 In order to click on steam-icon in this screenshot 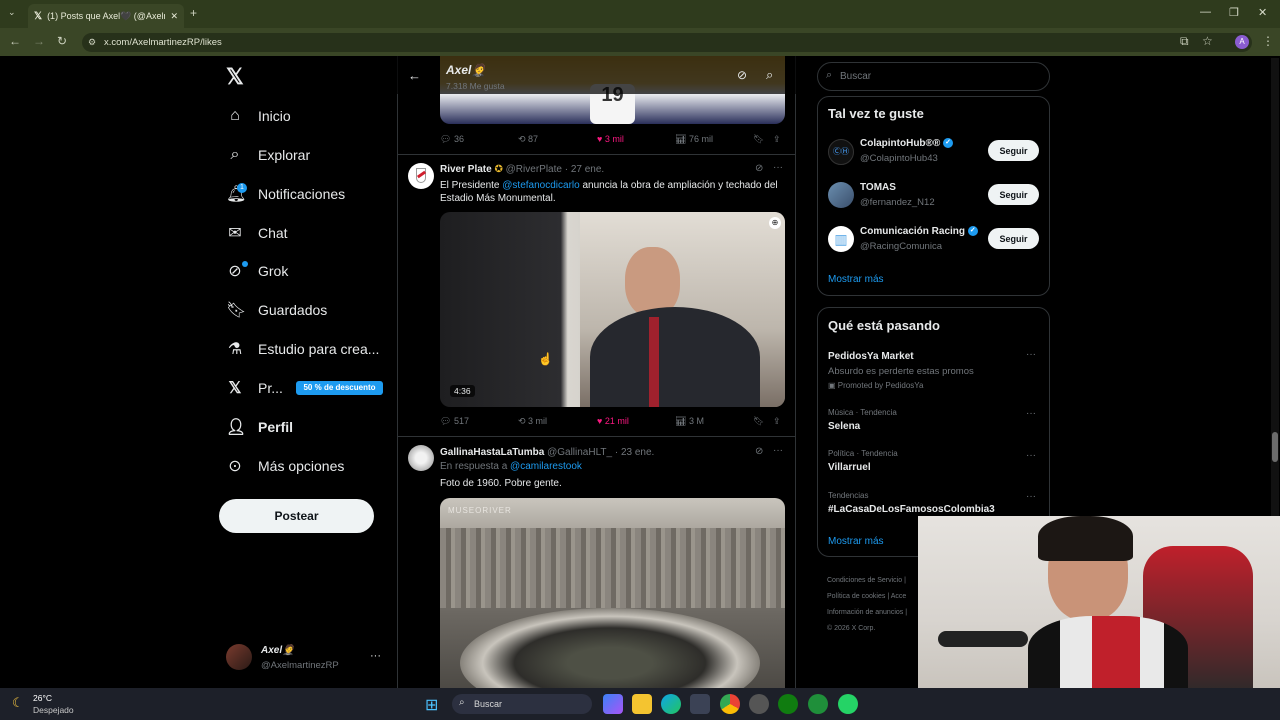, I will do `click(759, 704)`.